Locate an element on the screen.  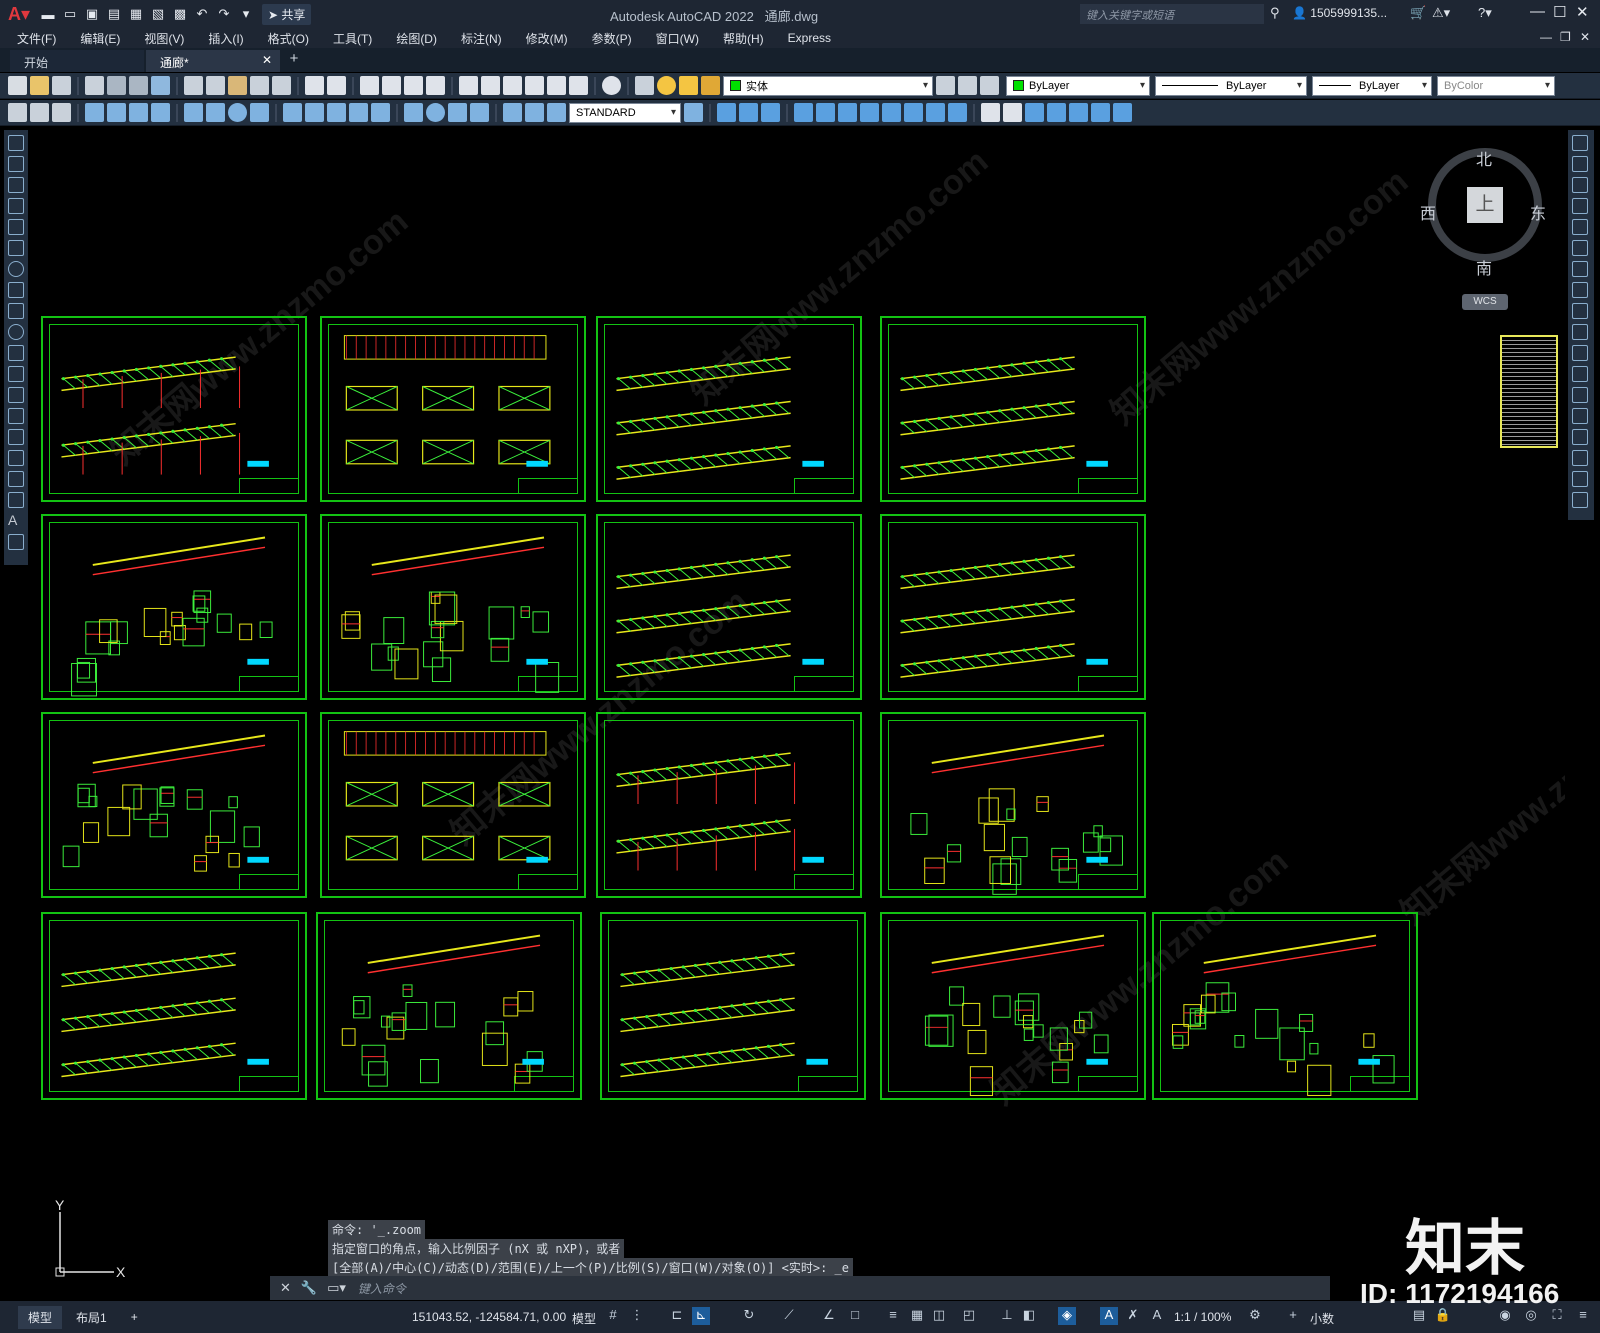
menu-tools: 工具(T) is located at coordinates (352, 38).